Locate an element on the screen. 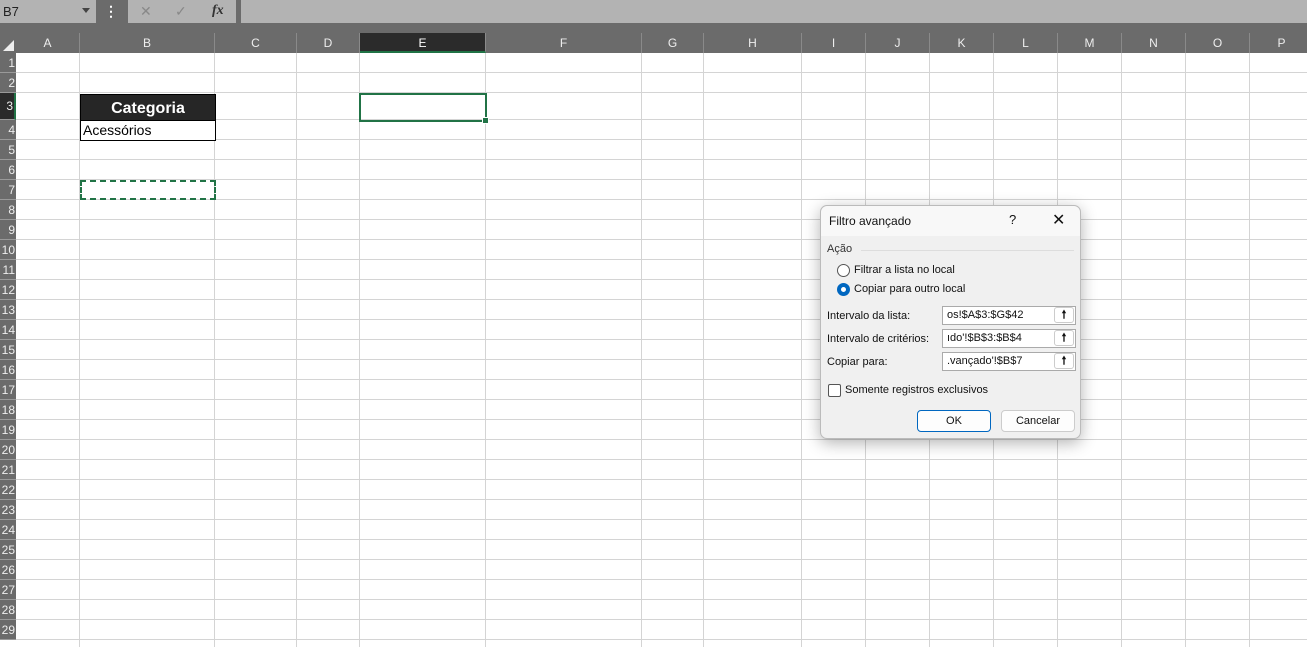 The width and height of the screenshot is (1307, 647). row-header-21: 21 is located at coordinates (8, 470).